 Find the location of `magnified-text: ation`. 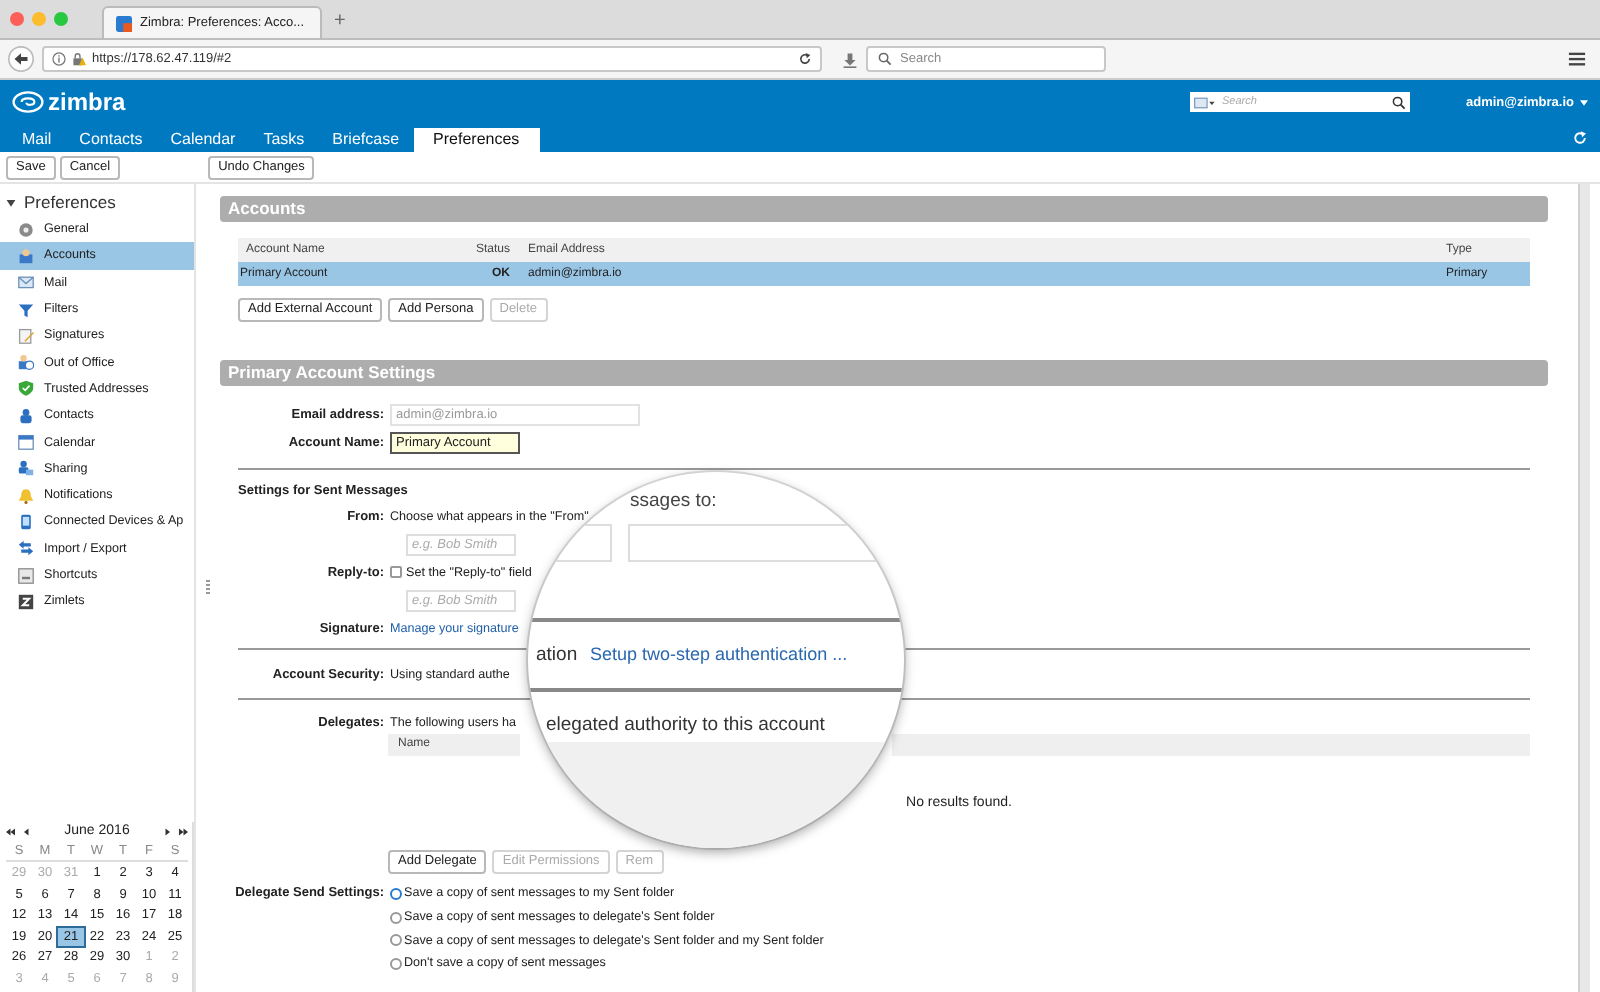

magnified-text: ation is located at coordinates (557, 655).